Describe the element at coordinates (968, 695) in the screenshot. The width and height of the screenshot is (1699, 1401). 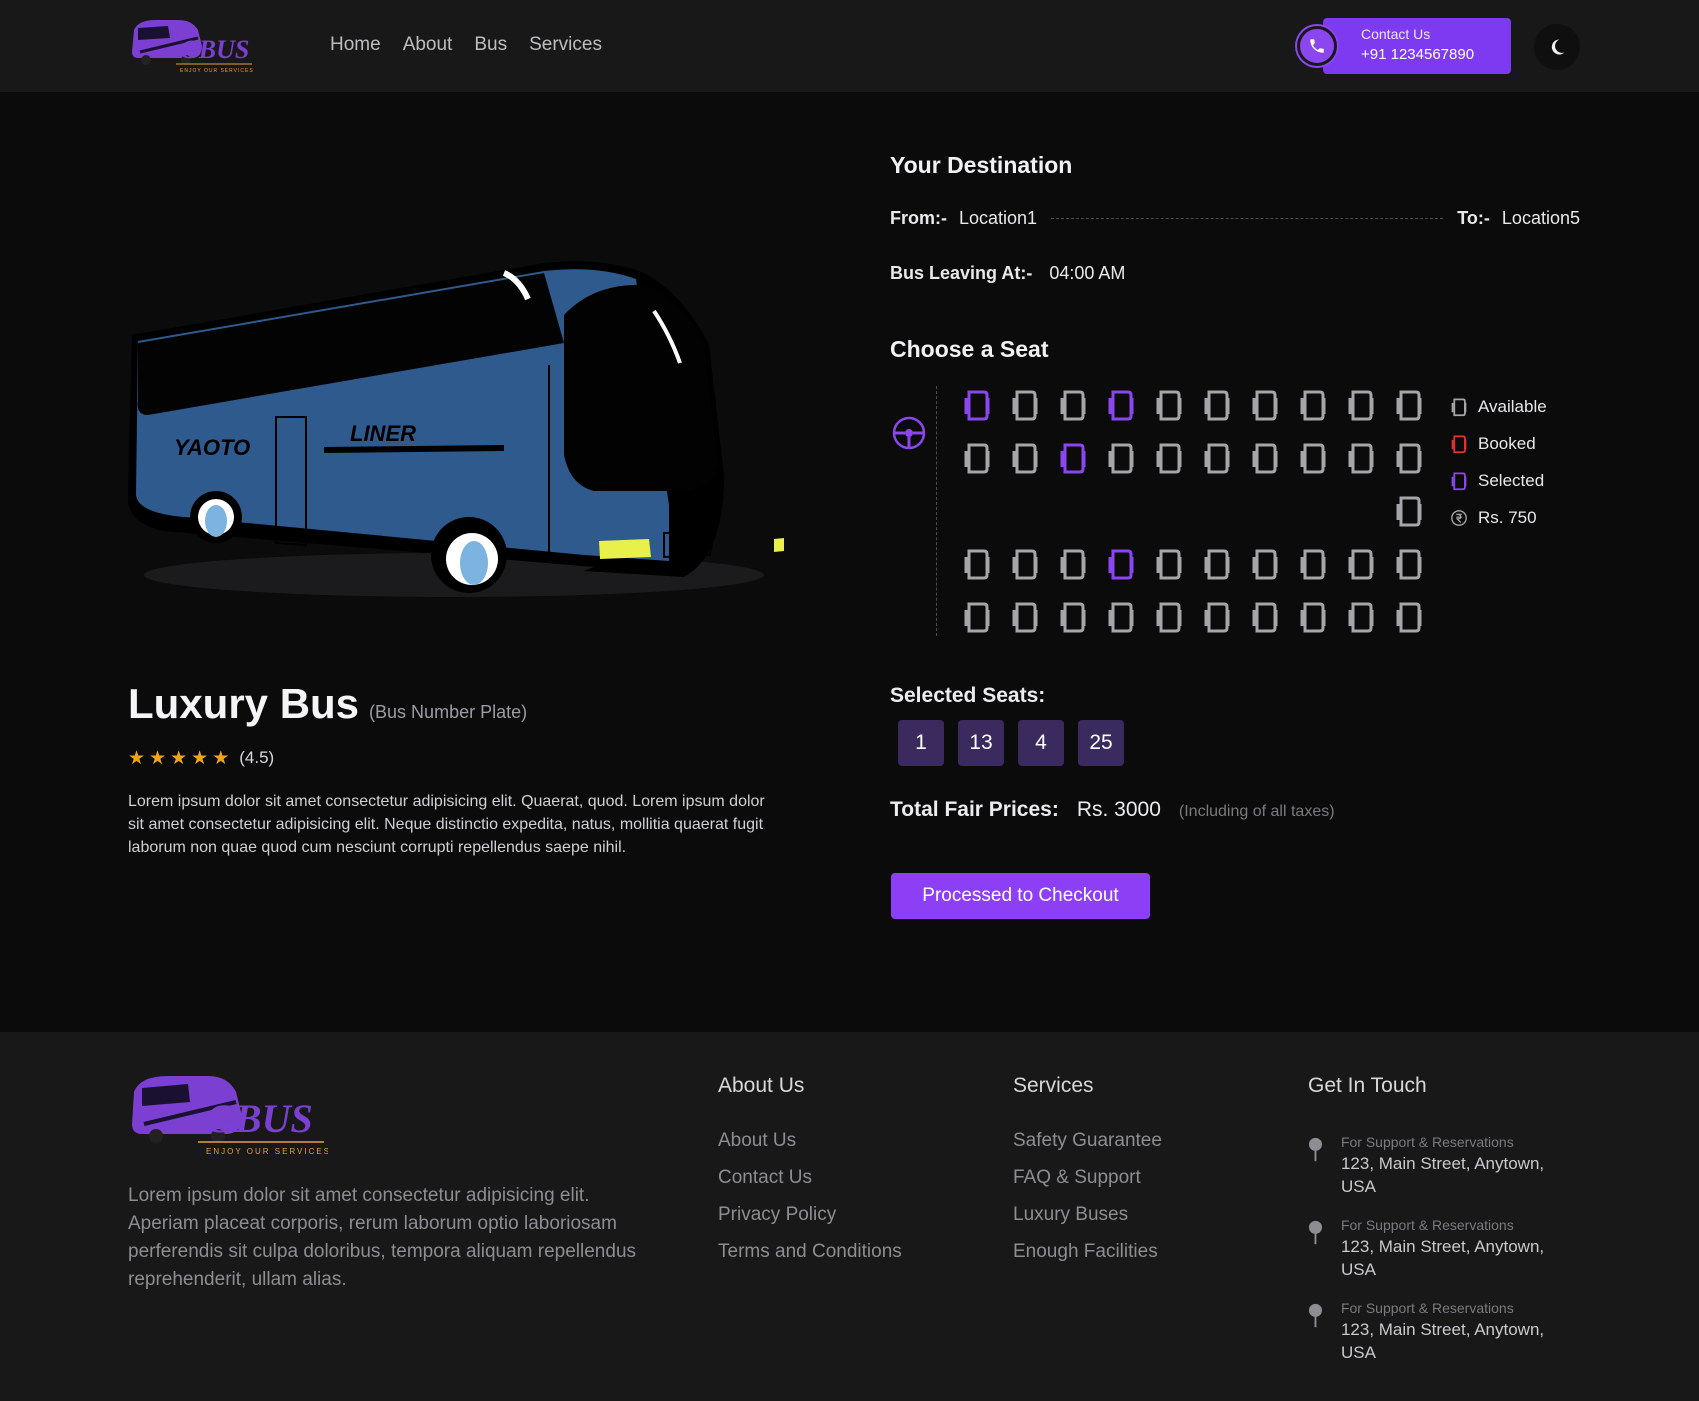
I see `selected-seats-heading: Selected Seats:` at that location.